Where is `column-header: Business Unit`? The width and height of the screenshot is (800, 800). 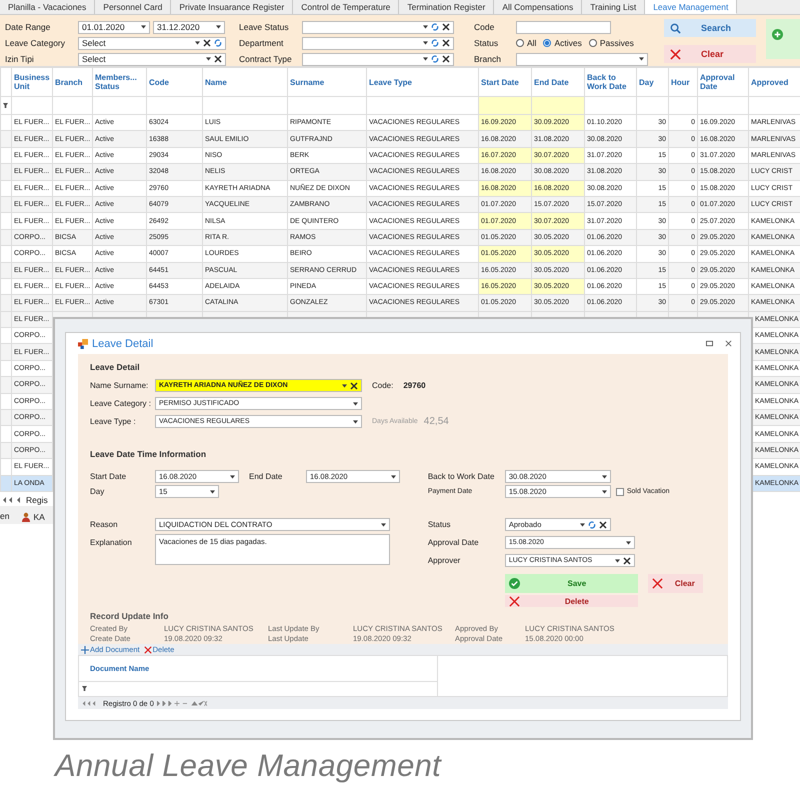 column-header: Business Unit is located at coordinates (32, 82).